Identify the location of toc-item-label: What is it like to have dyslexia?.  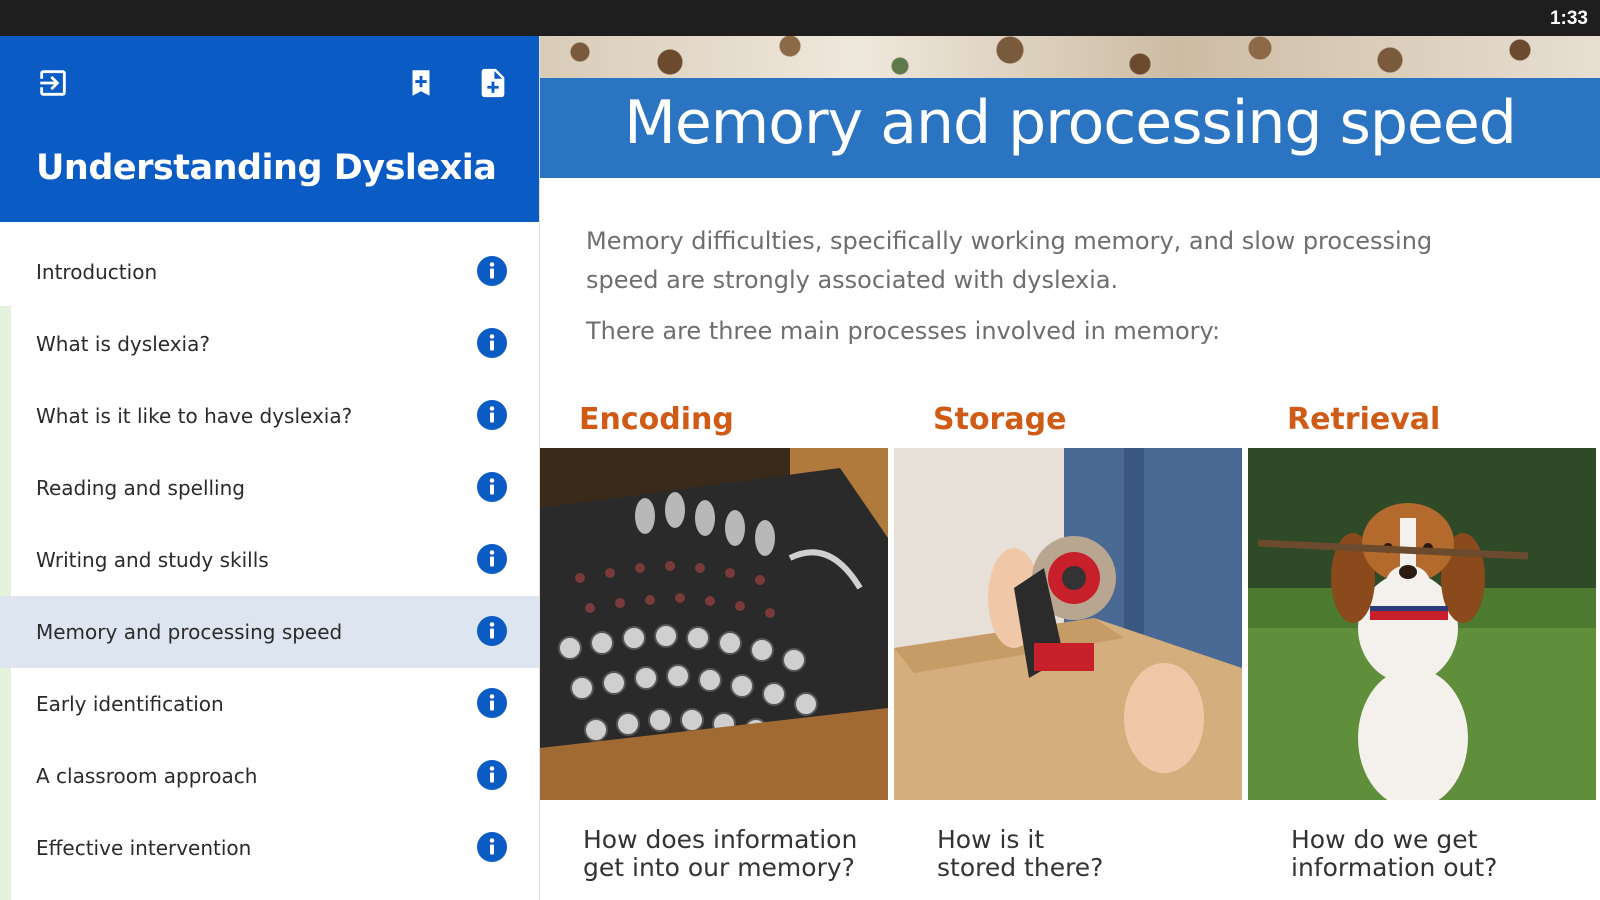
(194, 416).